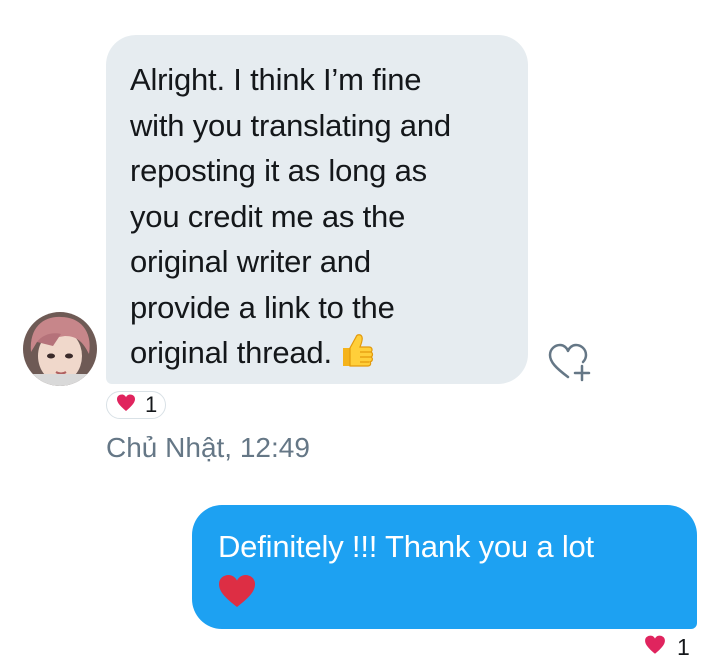 This screenshot has height=670, width=719. What do you see at coordinates (208, 447) in the screenshot?
I see `message-timestamp: Chủ Nhật, 12:49` at bounding box center [208, 447].